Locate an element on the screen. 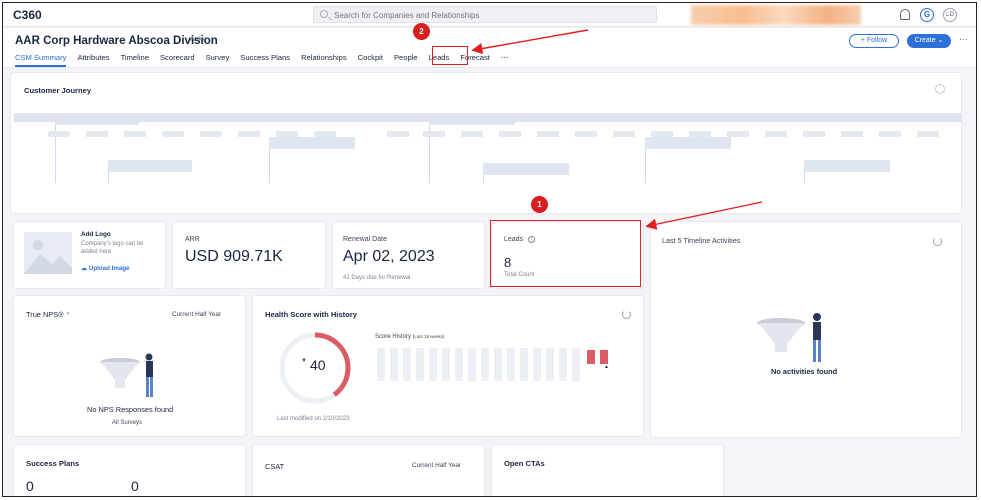 This screenshot has height=500, width=981. follow-button: + Follow is located at coordinates (874, 41).